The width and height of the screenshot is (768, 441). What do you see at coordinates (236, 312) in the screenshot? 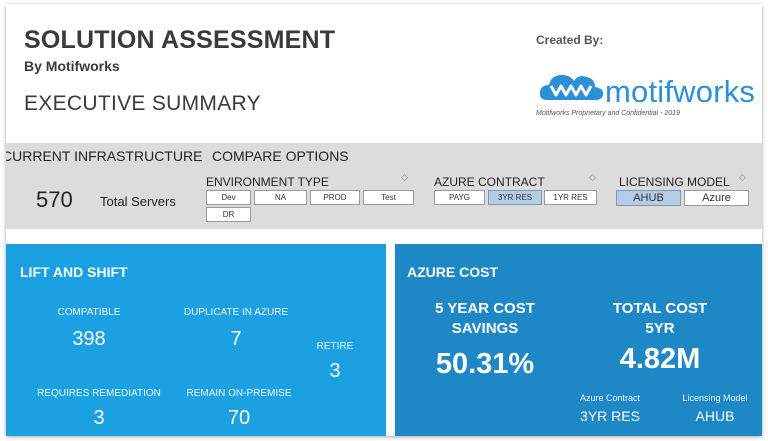
I see `duplicate-in-azure-label: DUPLICATE IN AZURE` at bounding box center [236, 312].